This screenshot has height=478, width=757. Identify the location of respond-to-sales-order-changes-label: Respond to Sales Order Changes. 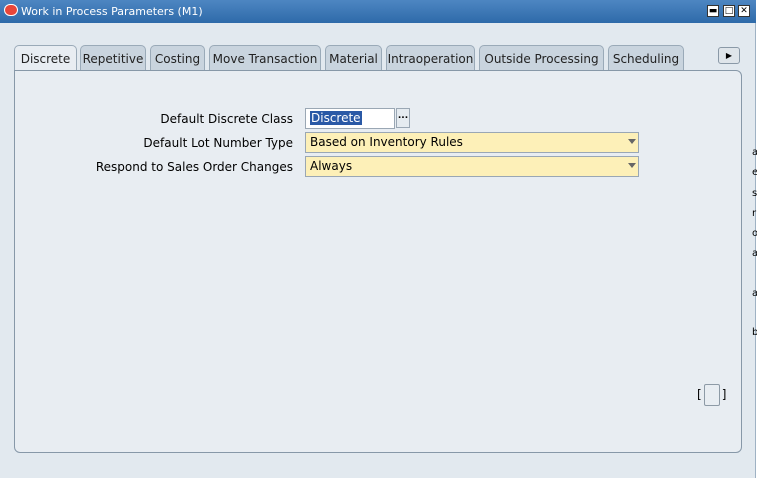
(194, 167).